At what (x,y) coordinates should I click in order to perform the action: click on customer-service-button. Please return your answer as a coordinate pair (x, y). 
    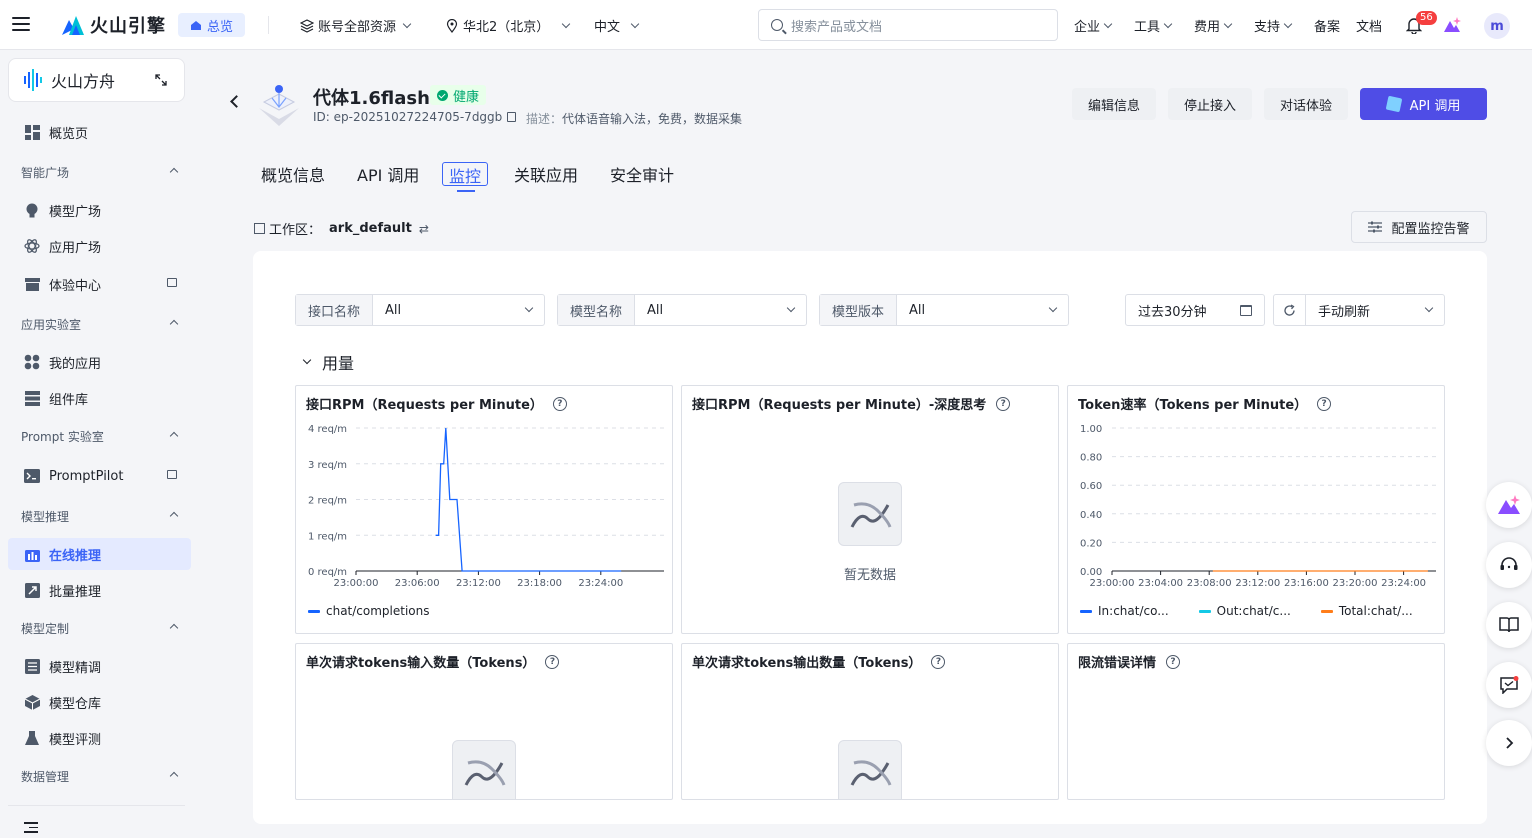
    Looking at the image, I should click on (1509, 565).